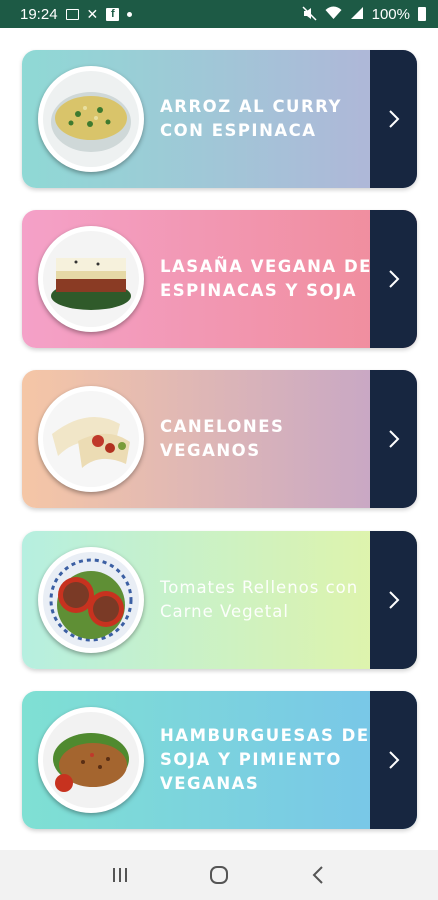 The image size is (438, 900). I want to click on battery-percent: 100%, so click(390, 14).